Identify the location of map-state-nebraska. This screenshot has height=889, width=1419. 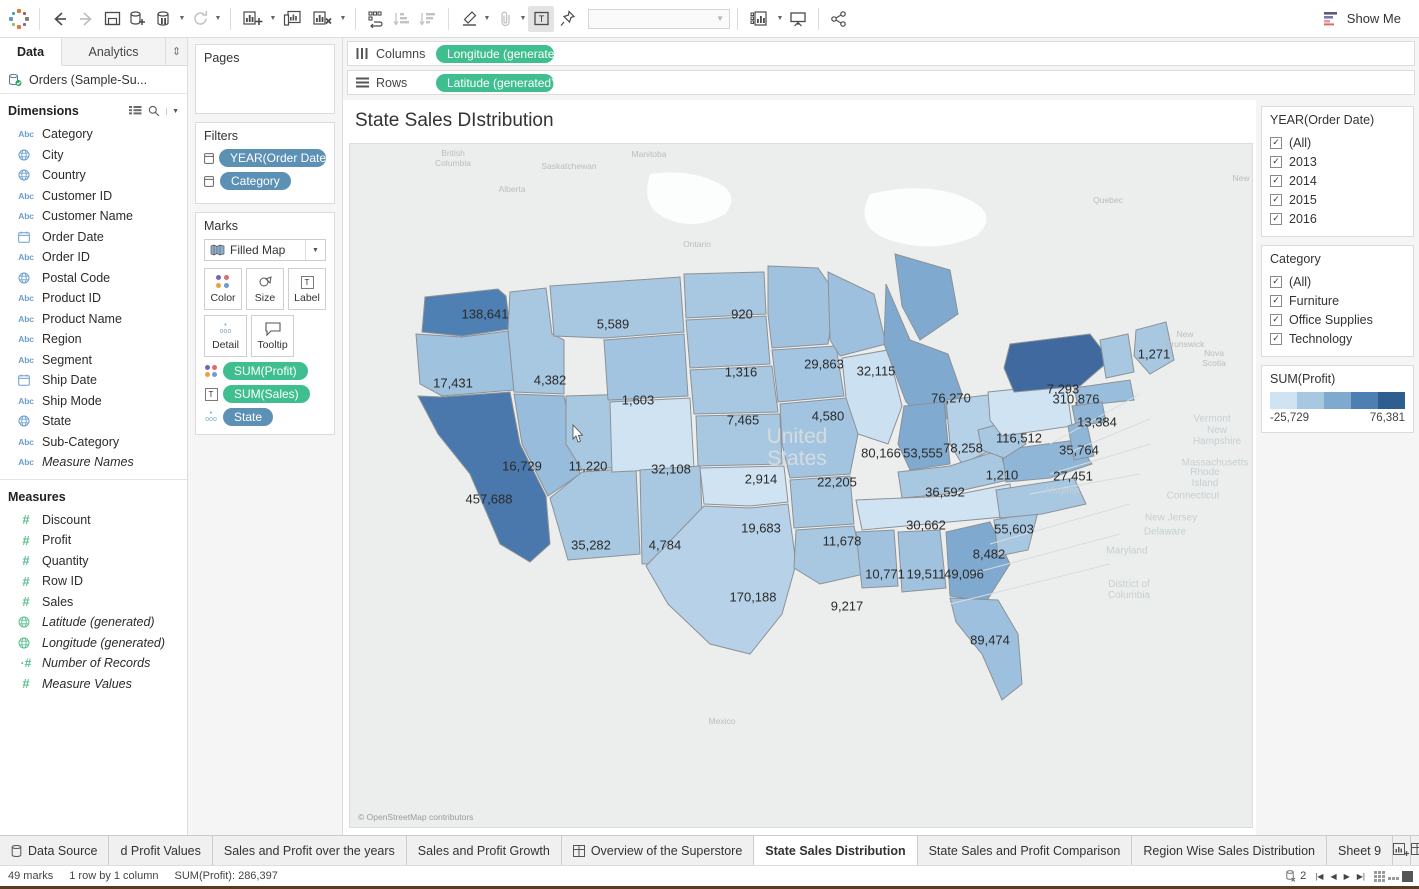
(734, 390).